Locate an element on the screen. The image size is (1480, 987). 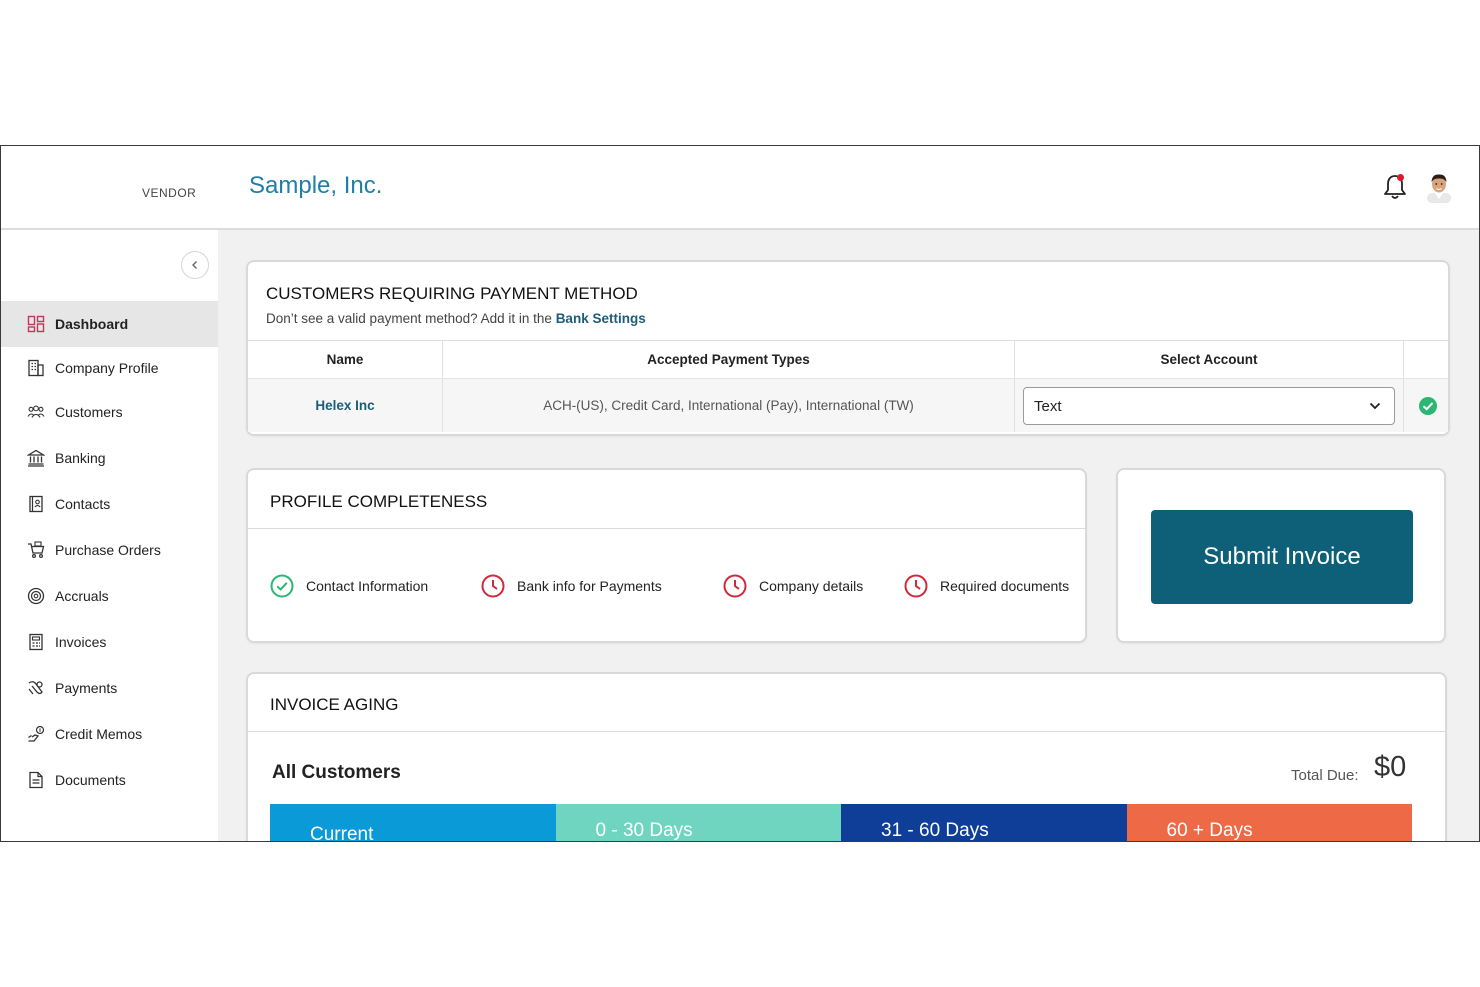
sidebar-item-invoices: Invoices is located at coordinates (109, 642).